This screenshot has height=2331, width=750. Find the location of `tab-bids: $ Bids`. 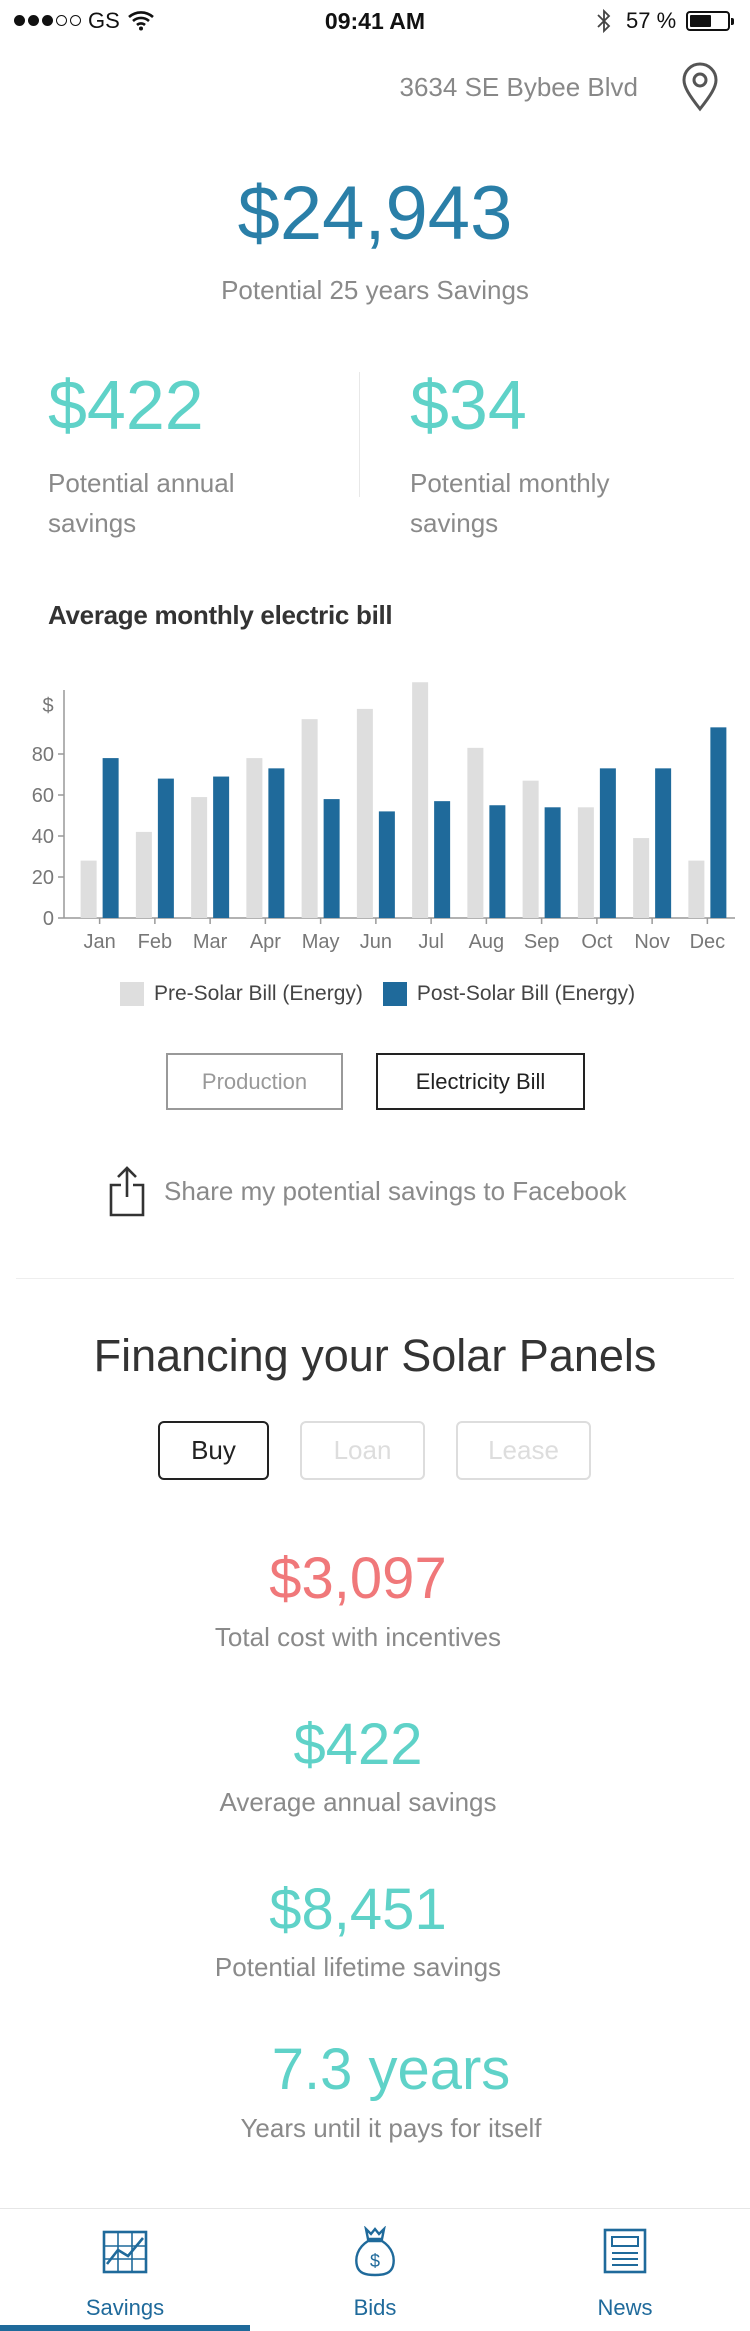

tab-bids: $ Bids is located at coordinates (375, 2270).